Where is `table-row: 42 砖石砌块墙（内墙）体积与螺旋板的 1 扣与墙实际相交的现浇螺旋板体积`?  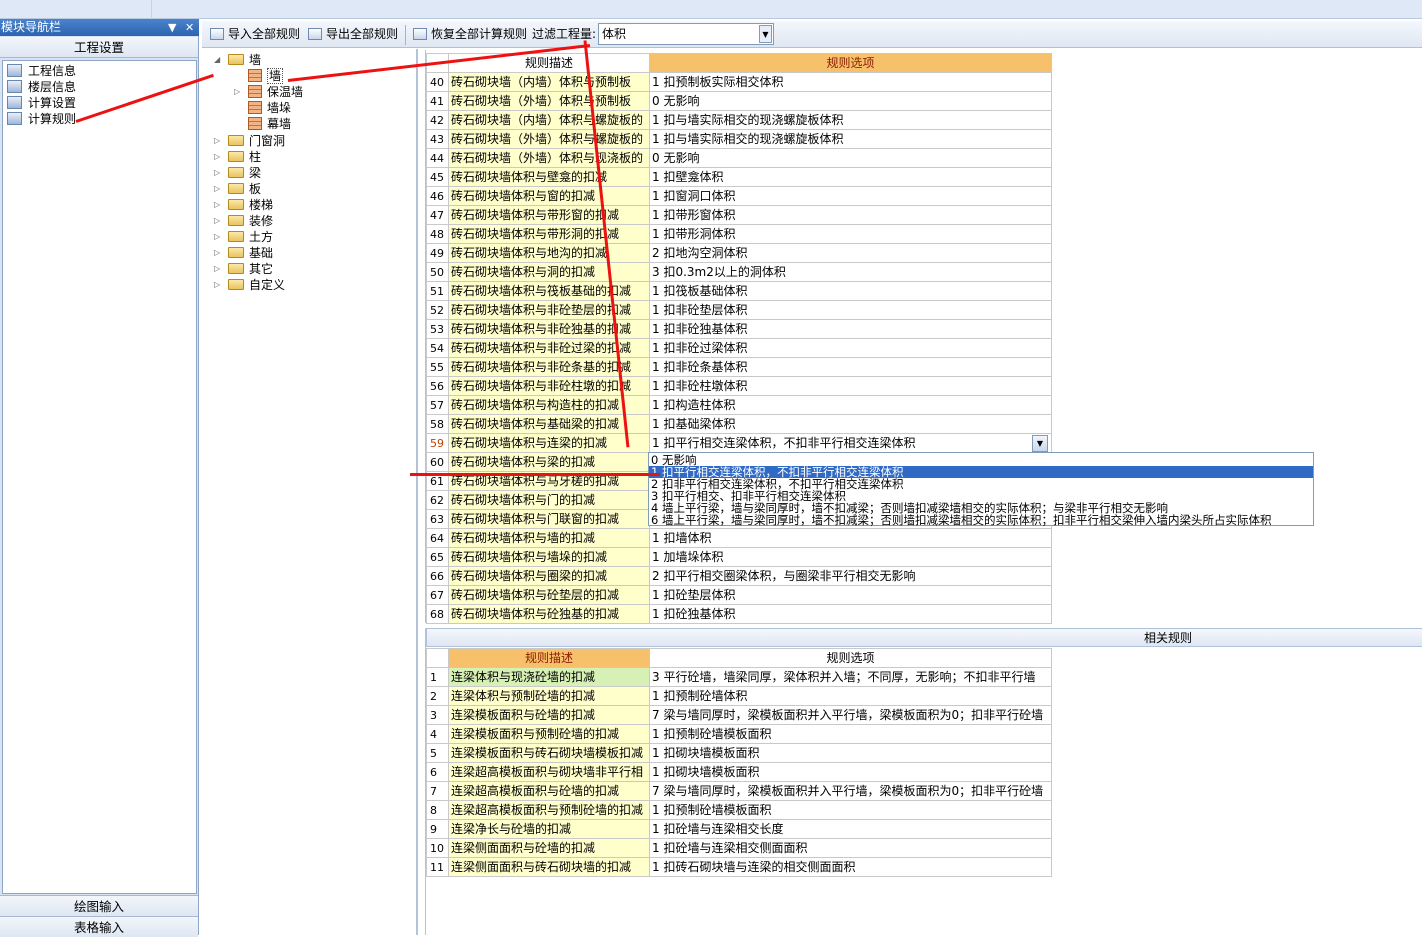
table-row: 42 砖石砌块墙（内墙）体积与螺旋板的 1 扣与墙实际相交的现浇螺旋板体积 is located at coordinates (739, 120).